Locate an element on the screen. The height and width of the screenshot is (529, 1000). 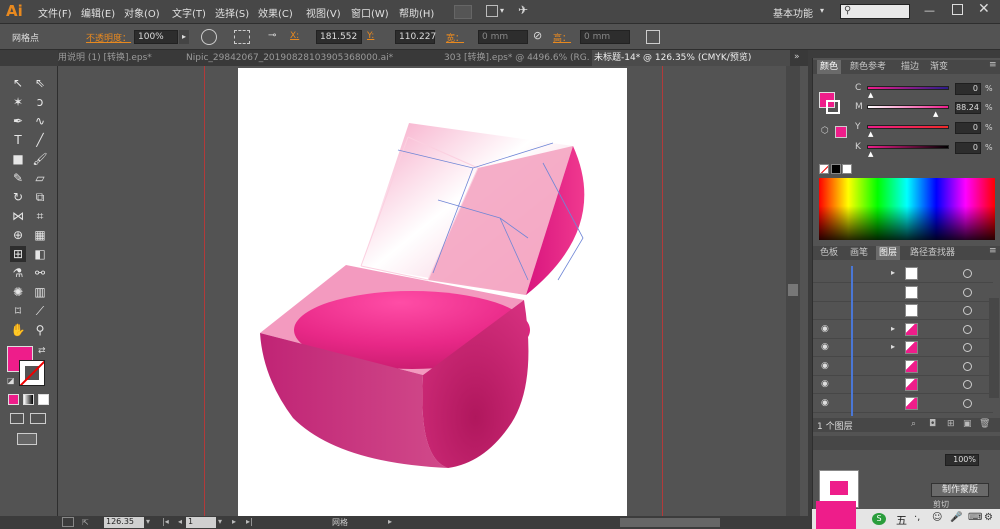
tab-layers: 图层 is located at coordinates (888, 253).